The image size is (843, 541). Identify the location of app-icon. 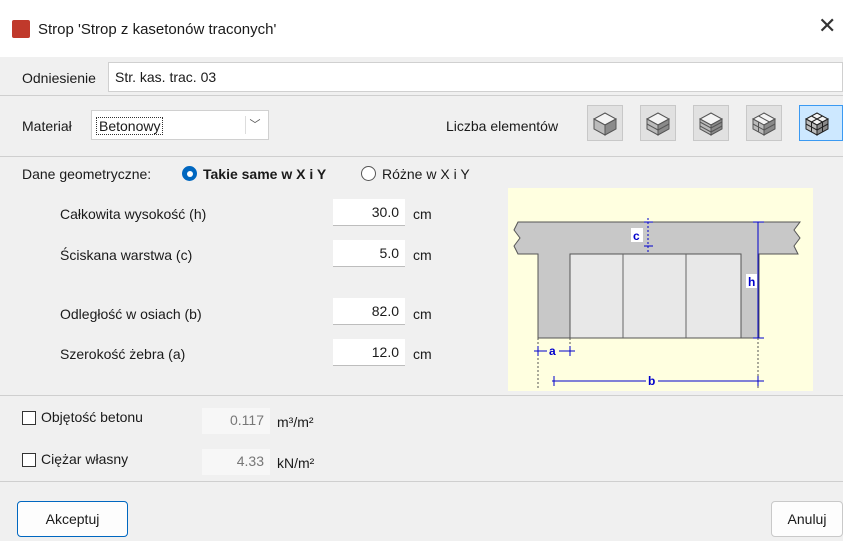
(21, 29).